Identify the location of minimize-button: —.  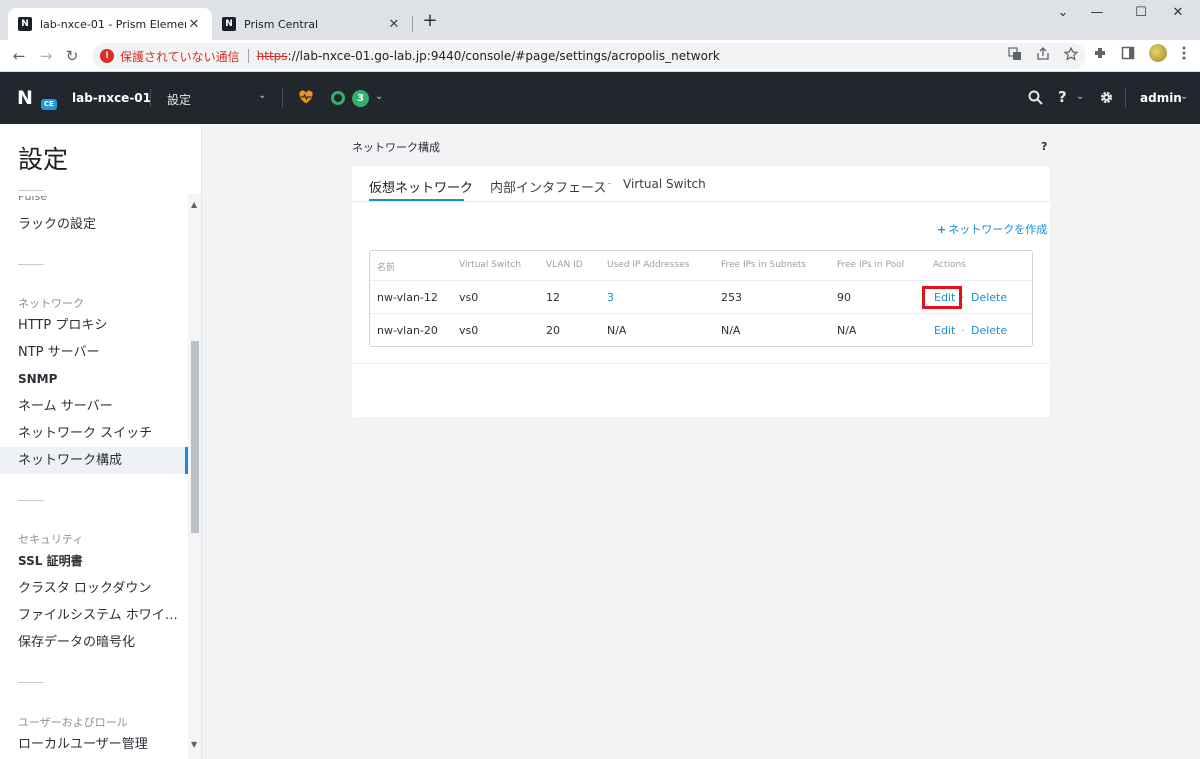
(1097, 14).